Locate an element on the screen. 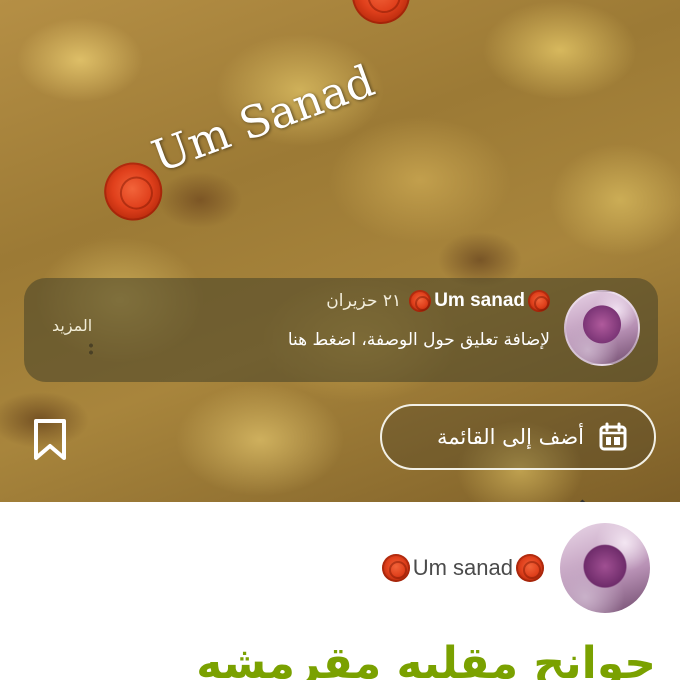  comment-author: Um sanad is located at coordinates (479, 301).